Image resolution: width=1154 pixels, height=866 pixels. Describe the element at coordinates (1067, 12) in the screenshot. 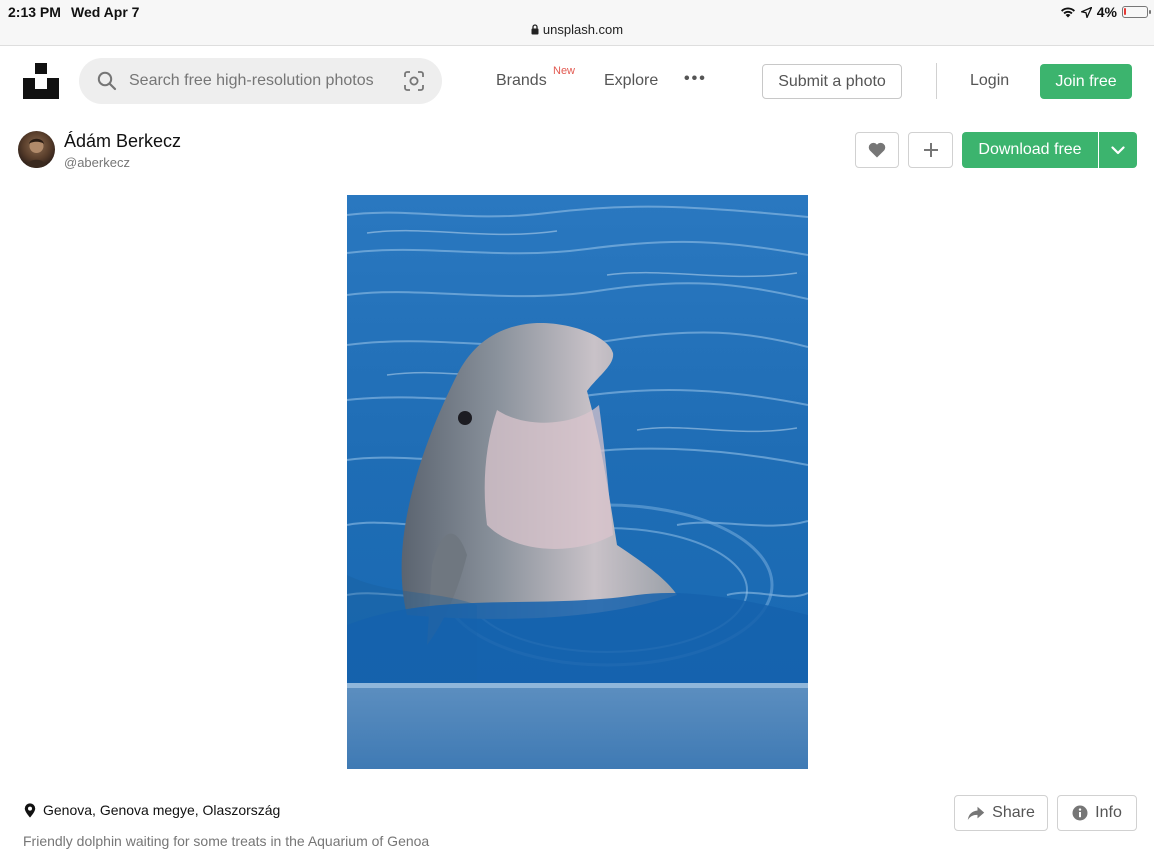

I see `wifi-icon` at that location.